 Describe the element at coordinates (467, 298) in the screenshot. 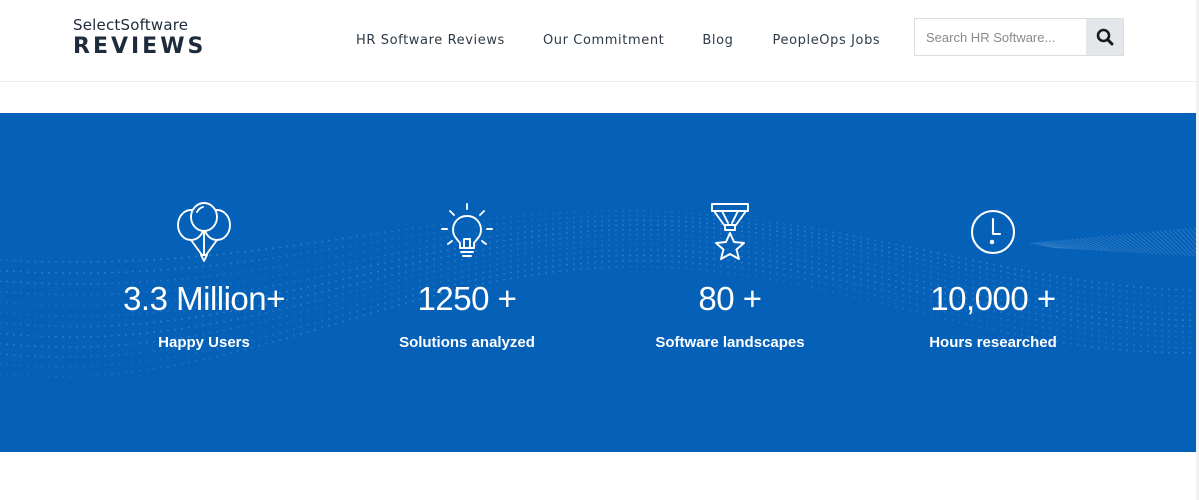

I see `stat-value: 1250 +` at that location.